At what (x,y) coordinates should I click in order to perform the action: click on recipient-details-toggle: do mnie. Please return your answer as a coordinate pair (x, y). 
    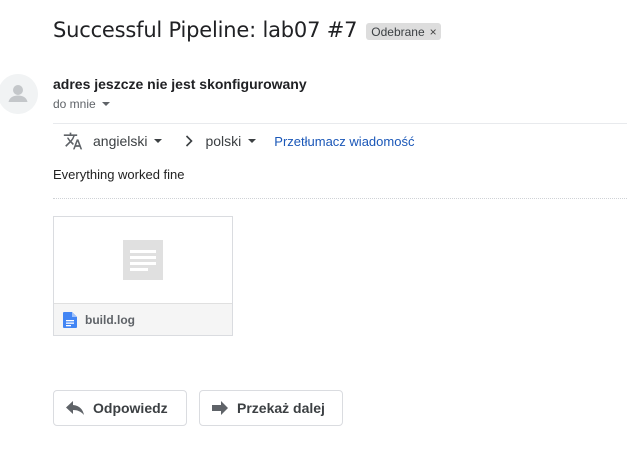
    Looking at the image, I should click on (81, 104).